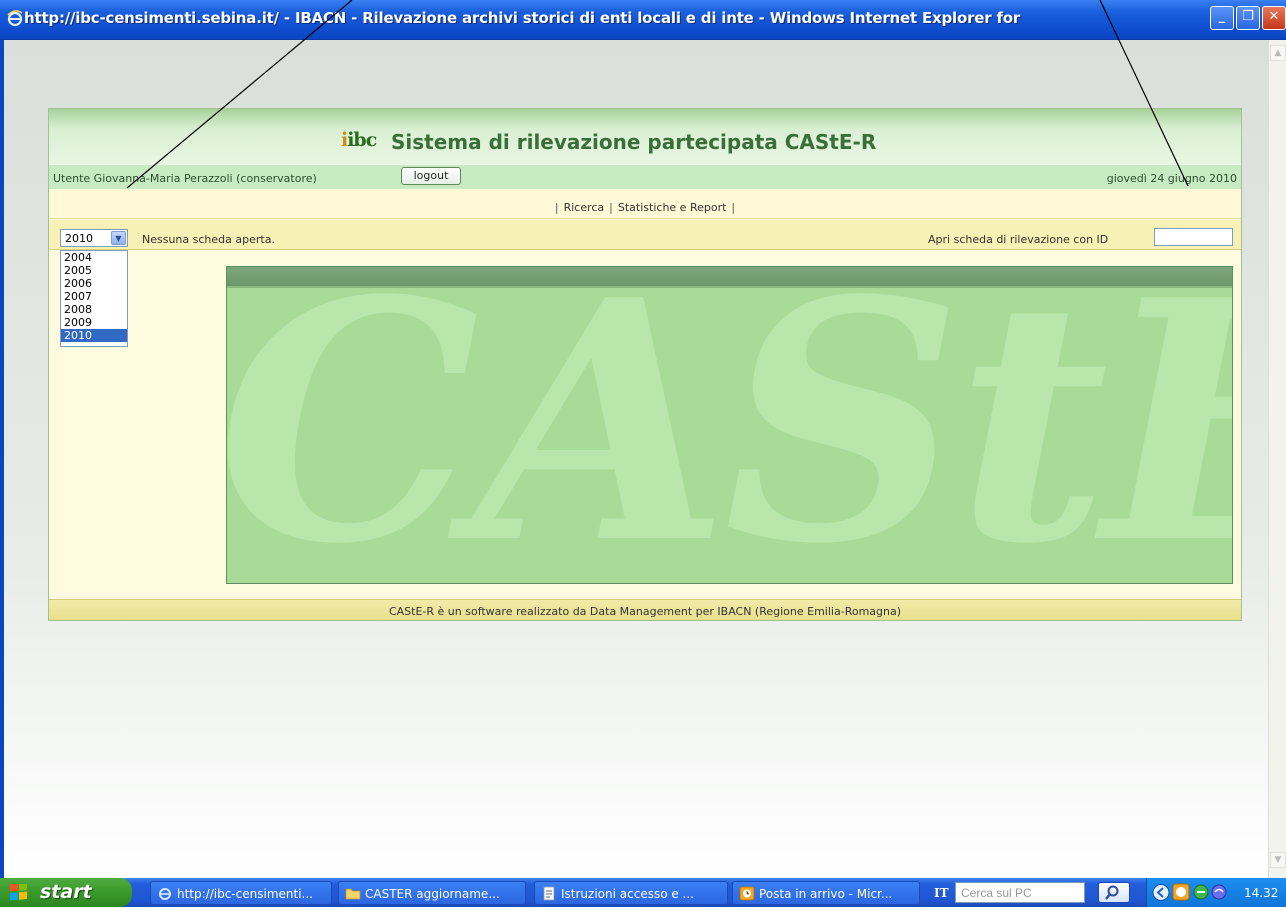  Describe the element at coordinates (1278, 53) in the screenshot. I see `scroll-up-icon: ▲` at that location.